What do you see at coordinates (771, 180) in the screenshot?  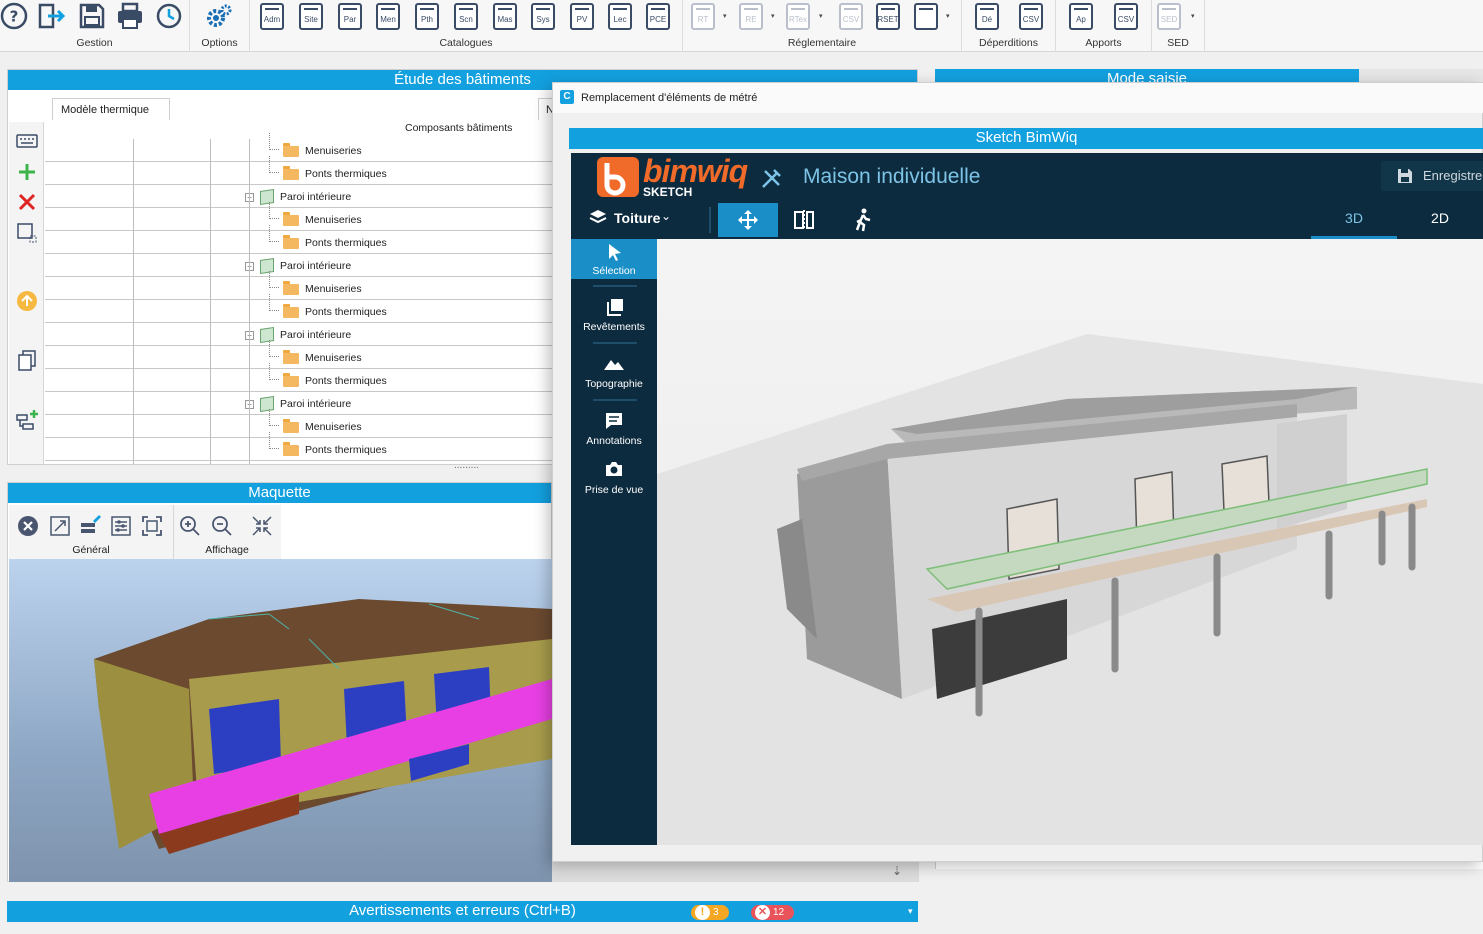 I see `tools-icon` at bounding box center [771, 180].